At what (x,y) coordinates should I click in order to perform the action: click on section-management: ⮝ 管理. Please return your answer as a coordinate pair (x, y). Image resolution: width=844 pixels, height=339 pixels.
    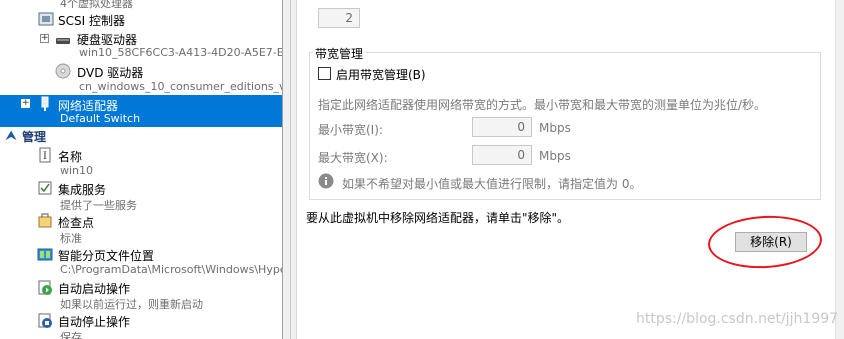
    Looking at the image, I should click on (141, 136).